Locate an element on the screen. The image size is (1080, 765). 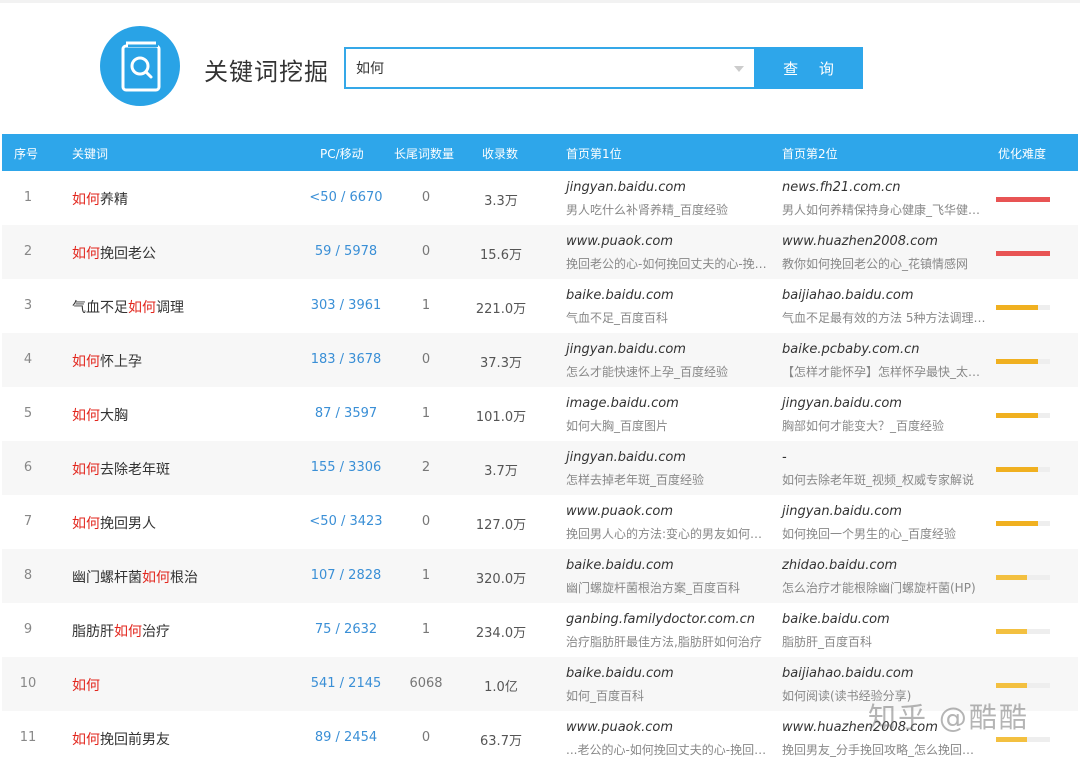
keyword-link: 气血不足如何调理 is located at coordinates (128, 307).